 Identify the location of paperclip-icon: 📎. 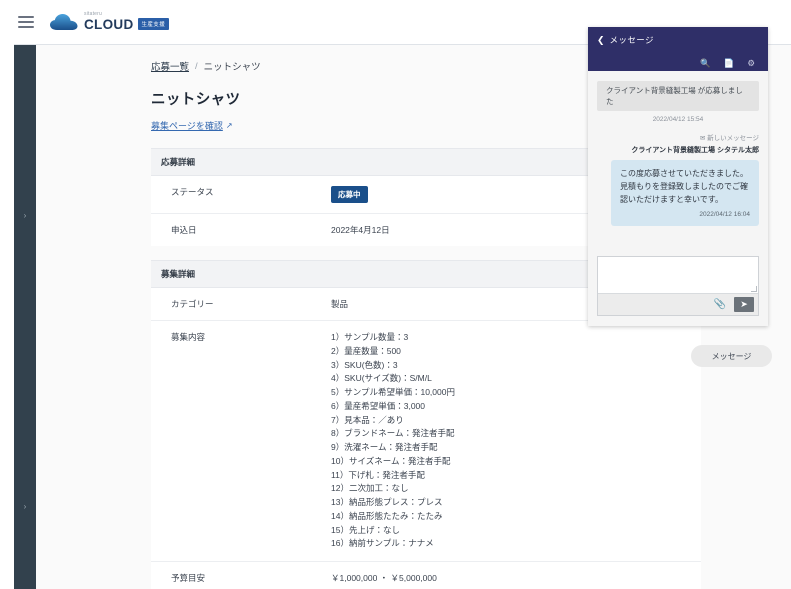
(720, 304).